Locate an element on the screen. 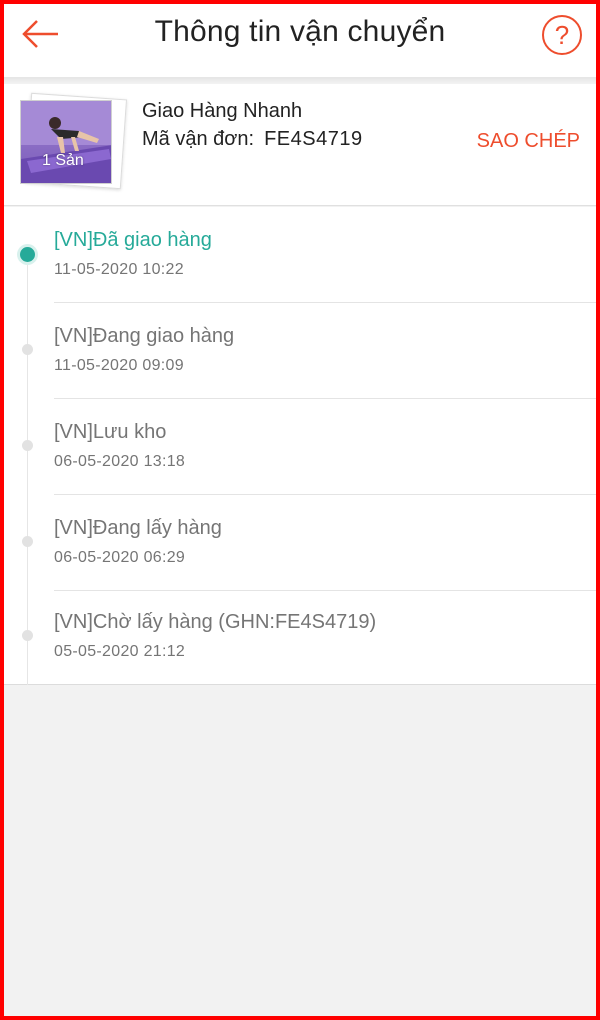  event-time: 05-05-2020 21:12 is located at coordinates (120, 651).